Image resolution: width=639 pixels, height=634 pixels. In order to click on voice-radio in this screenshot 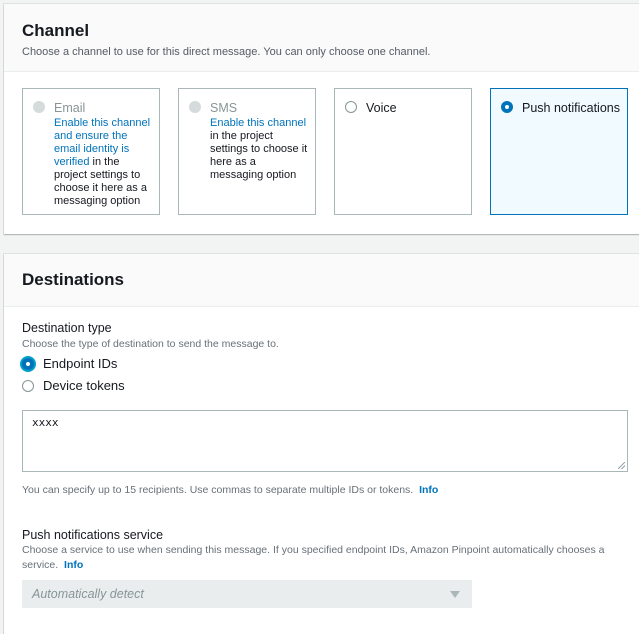, I will do `click(351, 107)`.